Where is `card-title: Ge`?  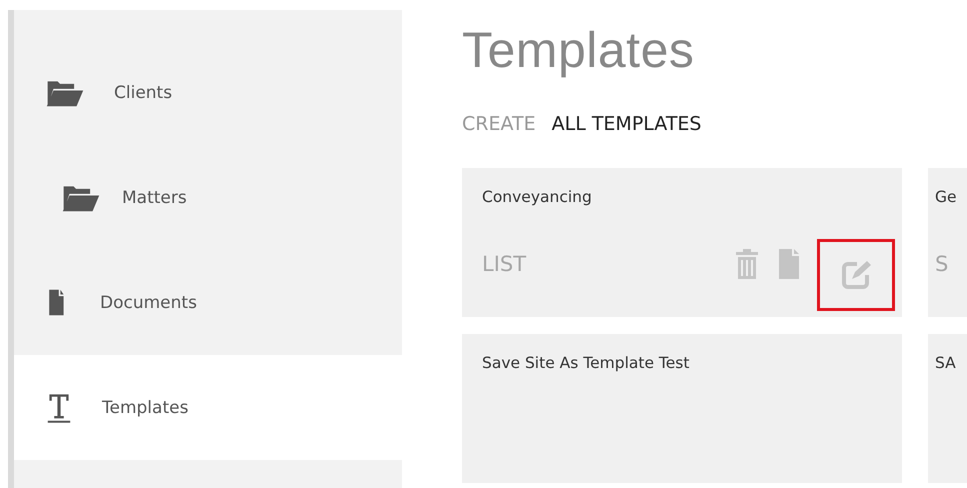
card-title: Ge is located at coordinates (946, 197).